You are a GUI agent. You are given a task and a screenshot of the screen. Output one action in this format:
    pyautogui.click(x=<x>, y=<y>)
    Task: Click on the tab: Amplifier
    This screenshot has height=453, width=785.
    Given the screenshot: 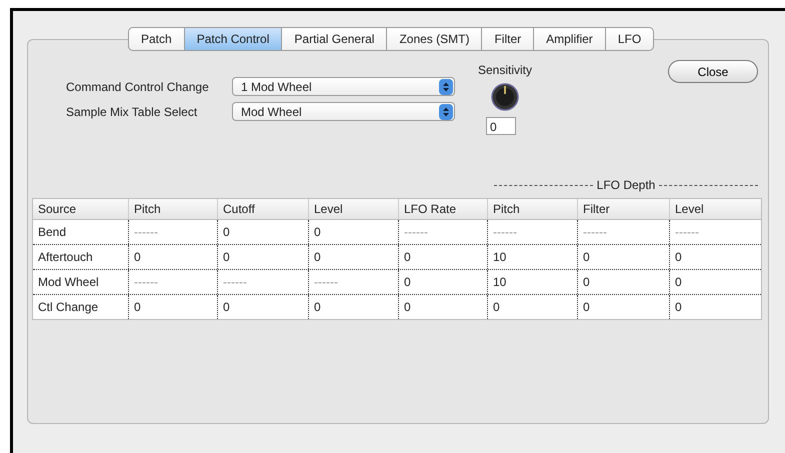 What is the action you would take?
    pyautogui.click(x=570, y=39)
    